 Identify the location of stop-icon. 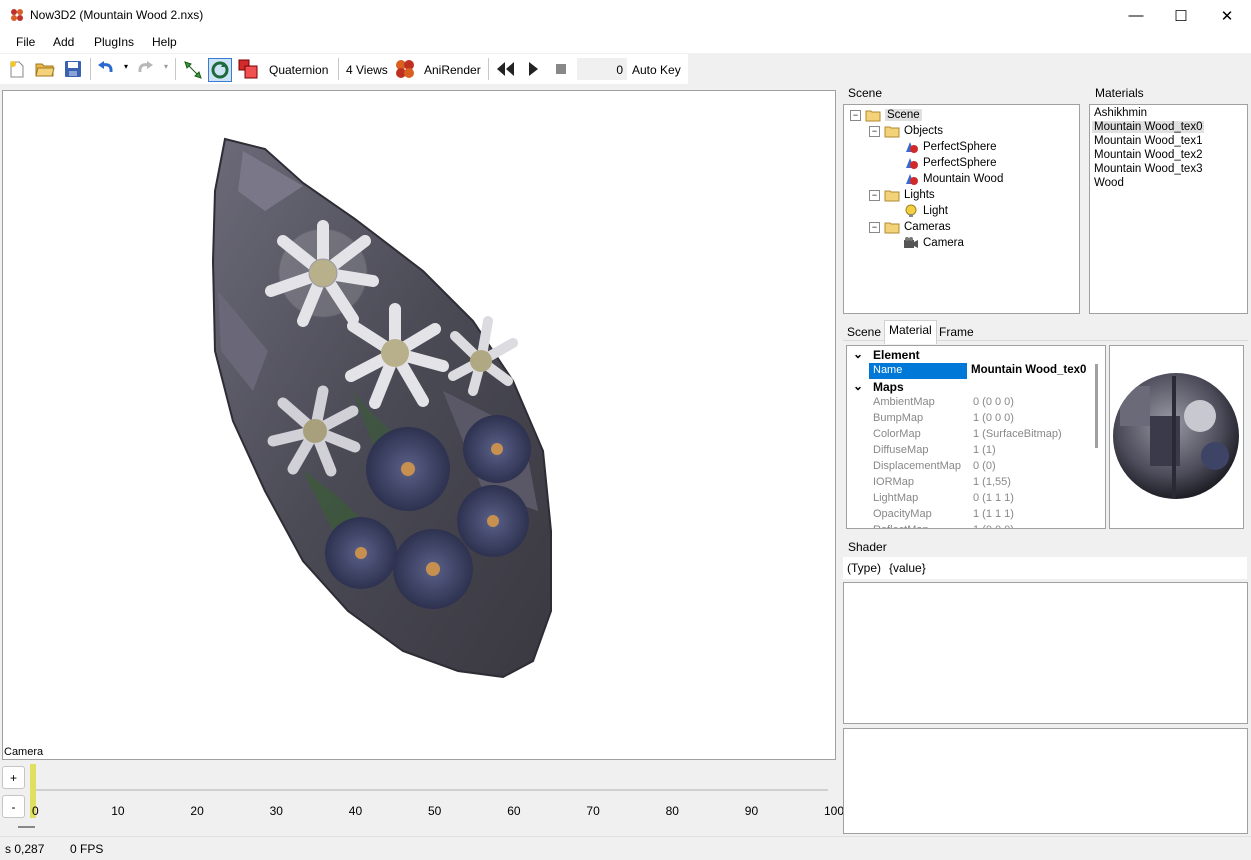
(561, 69).